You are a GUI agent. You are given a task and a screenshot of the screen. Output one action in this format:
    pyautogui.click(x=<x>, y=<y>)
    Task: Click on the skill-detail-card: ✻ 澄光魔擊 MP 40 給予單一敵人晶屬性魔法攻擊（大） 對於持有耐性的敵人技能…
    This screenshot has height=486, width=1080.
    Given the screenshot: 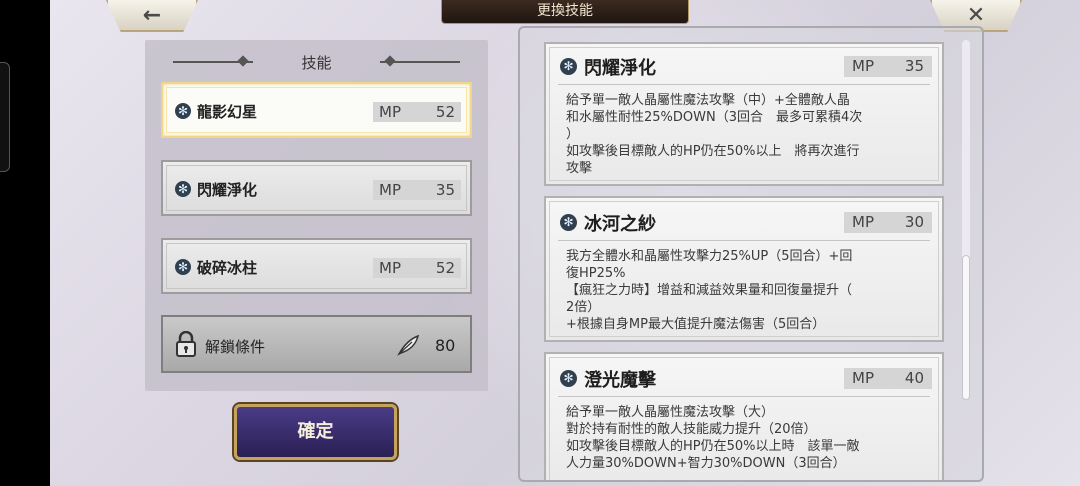 What is the action you would take?
    pyautogui.click(x=744, y=416)
    